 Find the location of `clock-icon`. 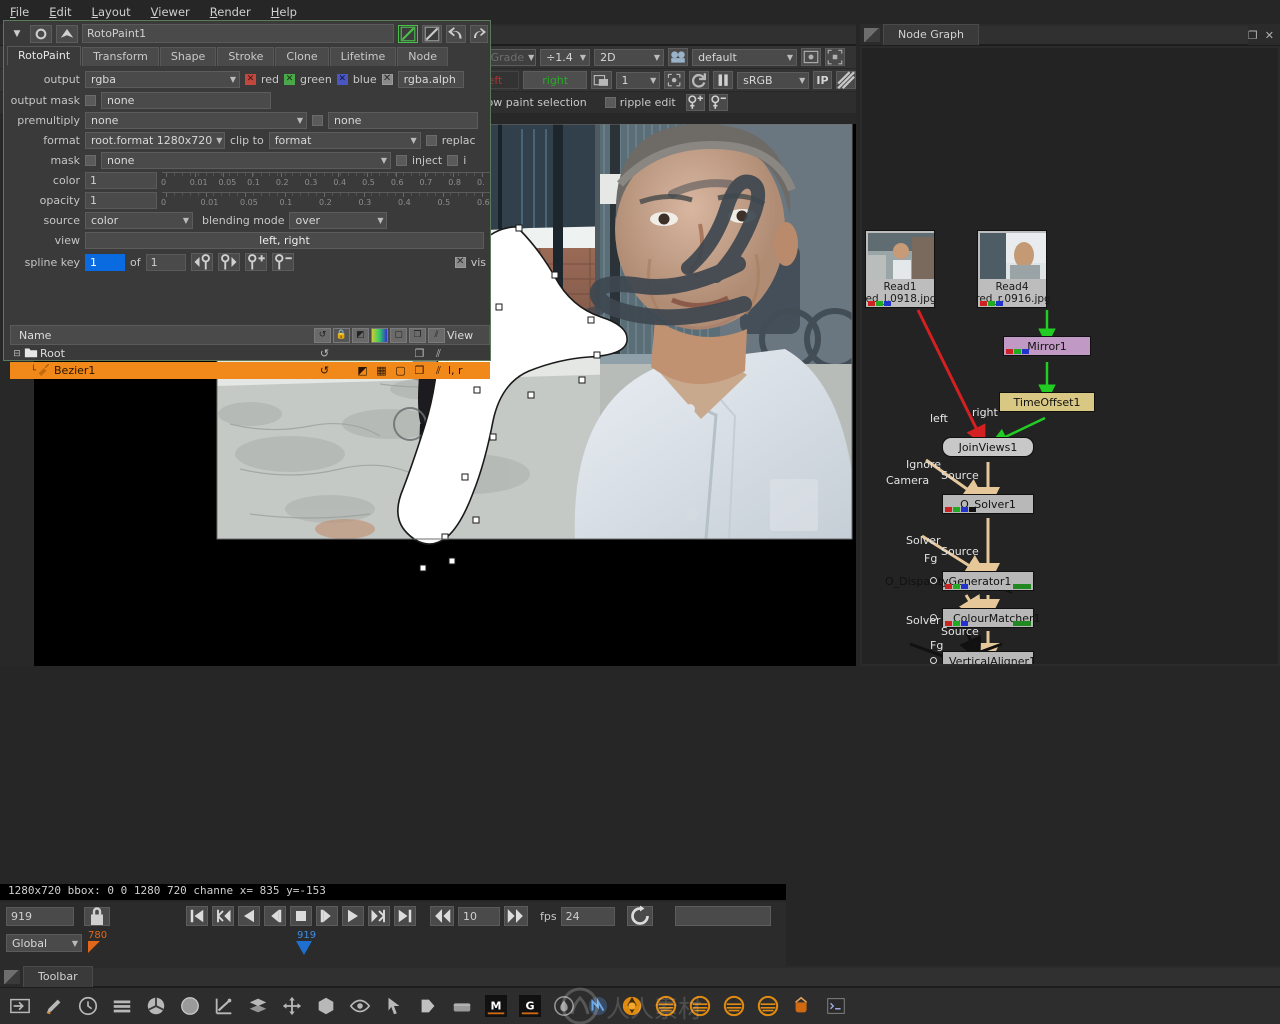

clock-icon is located at coordinates (88, 1006).